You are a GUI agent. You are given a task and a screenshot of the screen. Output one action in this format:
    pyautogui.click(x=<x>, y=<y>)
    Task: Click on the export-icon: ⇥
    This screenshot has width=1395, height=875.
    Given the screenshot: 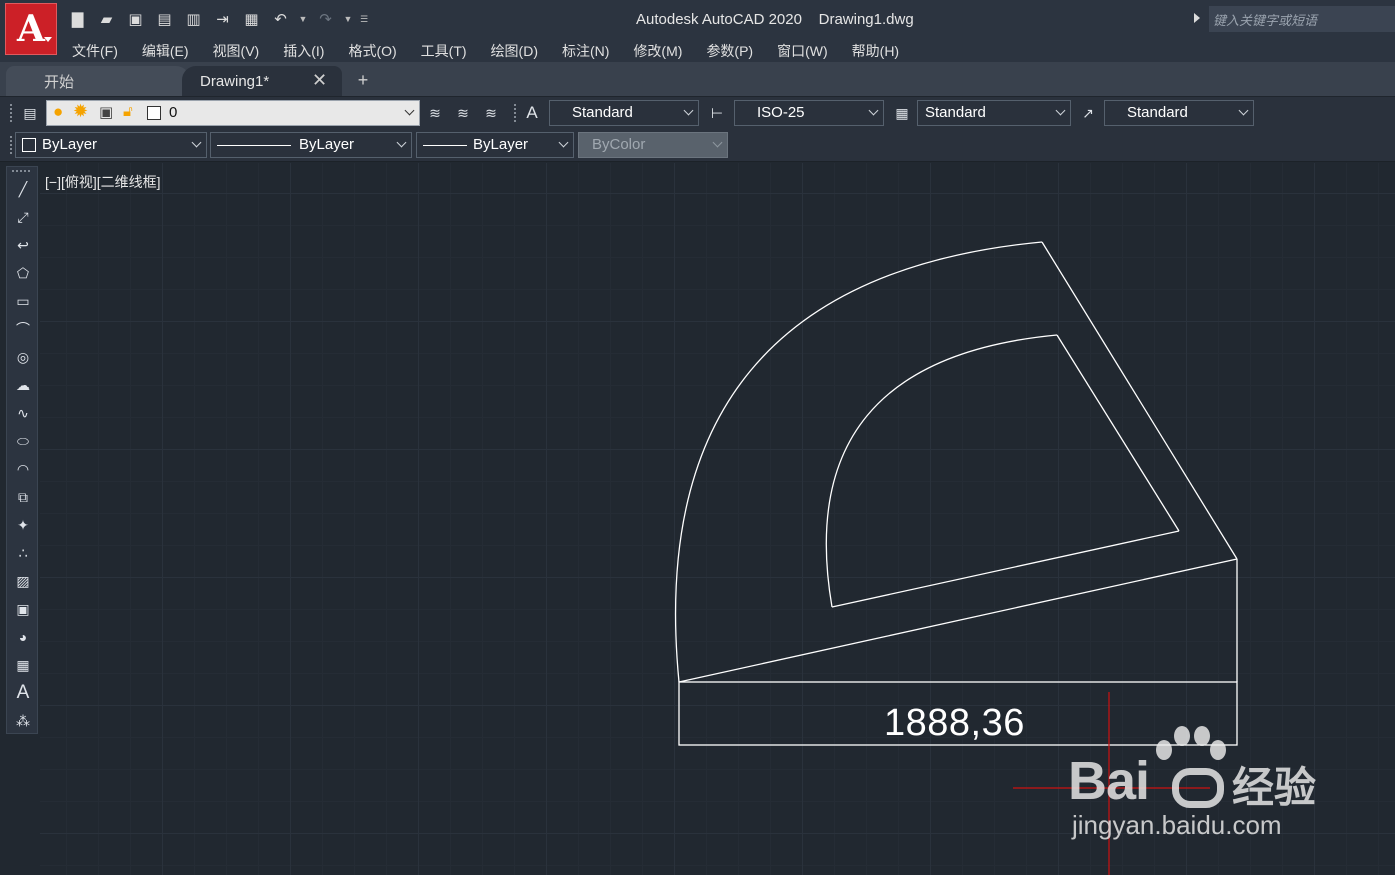 What is the action you would take?
    pyautogui.click(x=222, y=19)
    